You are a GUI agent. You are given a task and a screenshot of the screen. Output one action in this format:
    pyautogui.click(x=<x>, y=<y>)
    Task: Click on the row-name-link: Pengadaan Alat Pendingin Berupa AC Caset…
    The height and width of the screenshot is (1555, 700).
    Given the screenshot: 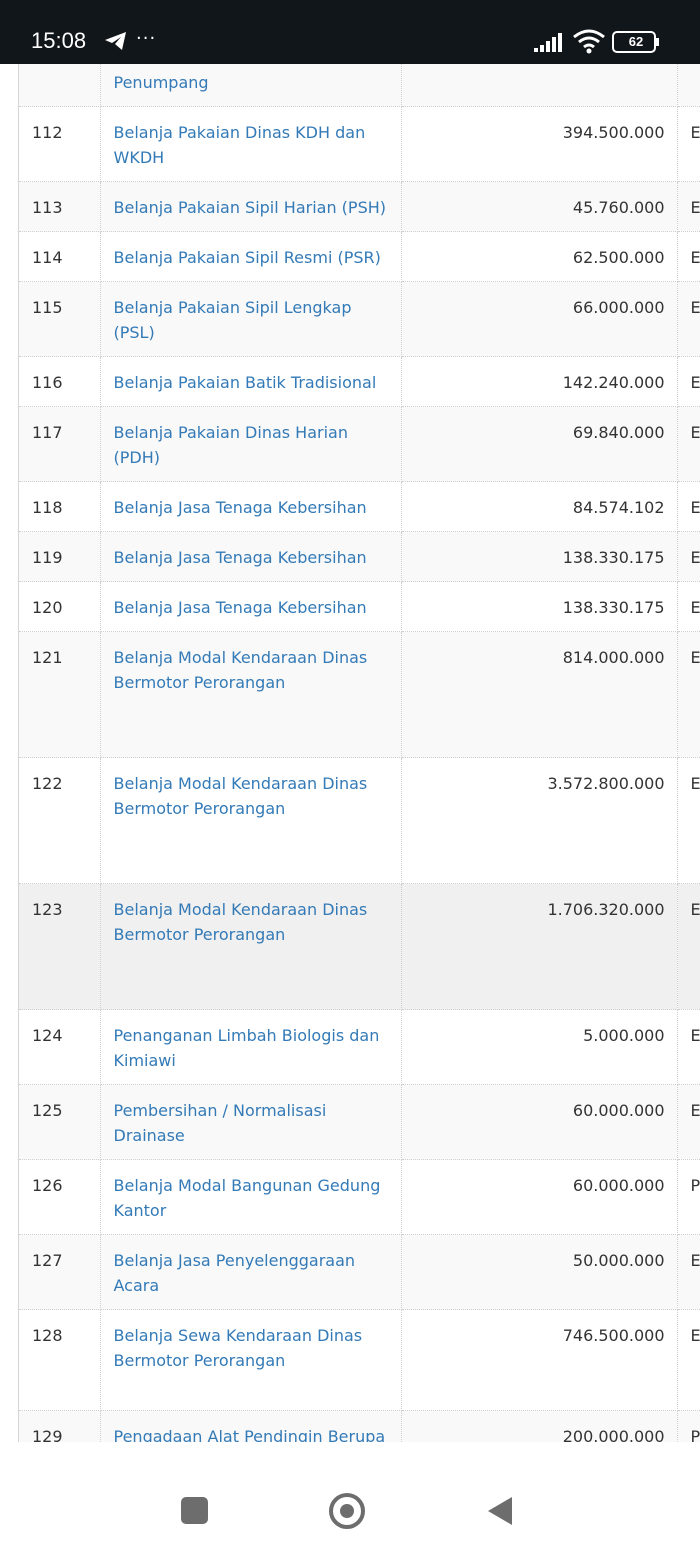 What is the action you would take?
    pyautogui.click(x=250, y=1434)
    